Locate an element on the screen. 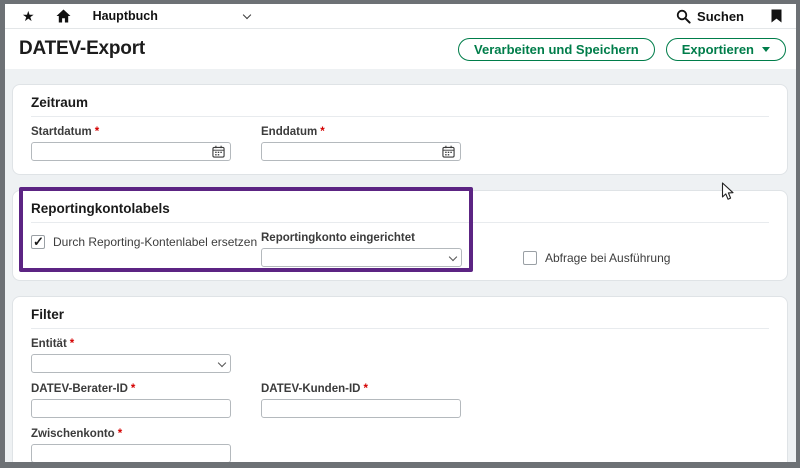  startdatum-input-wrap is located at coordinates (131, 151).